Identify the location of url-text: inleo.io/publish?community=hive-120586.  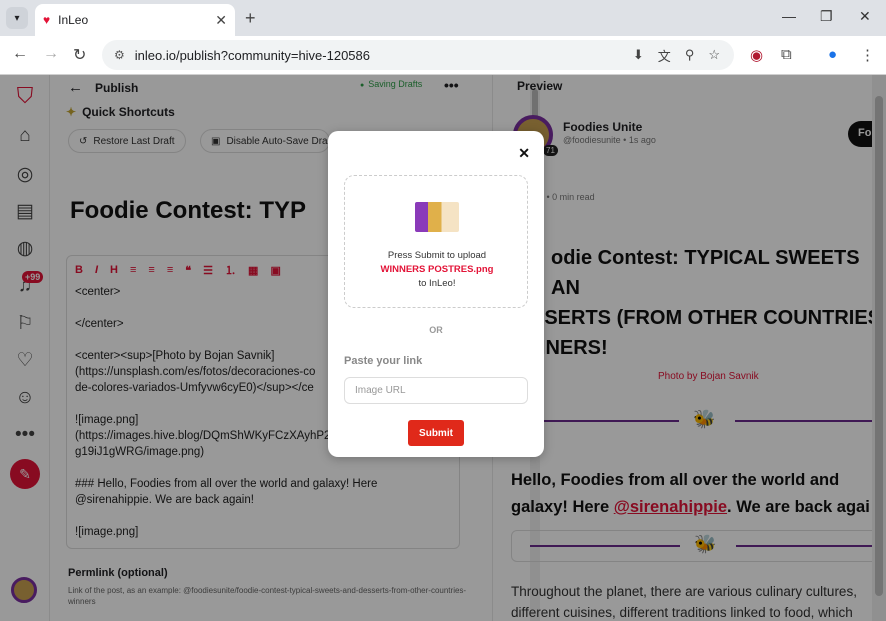
(252, 55).